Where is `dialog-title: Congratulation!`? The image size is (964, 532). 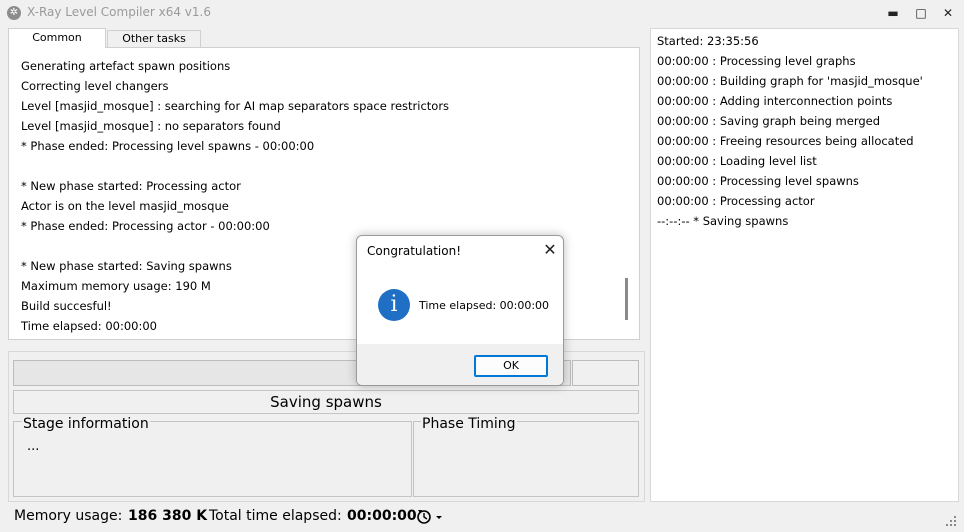
dialog-title: Congratulation! is located at coordinates (414, 251).